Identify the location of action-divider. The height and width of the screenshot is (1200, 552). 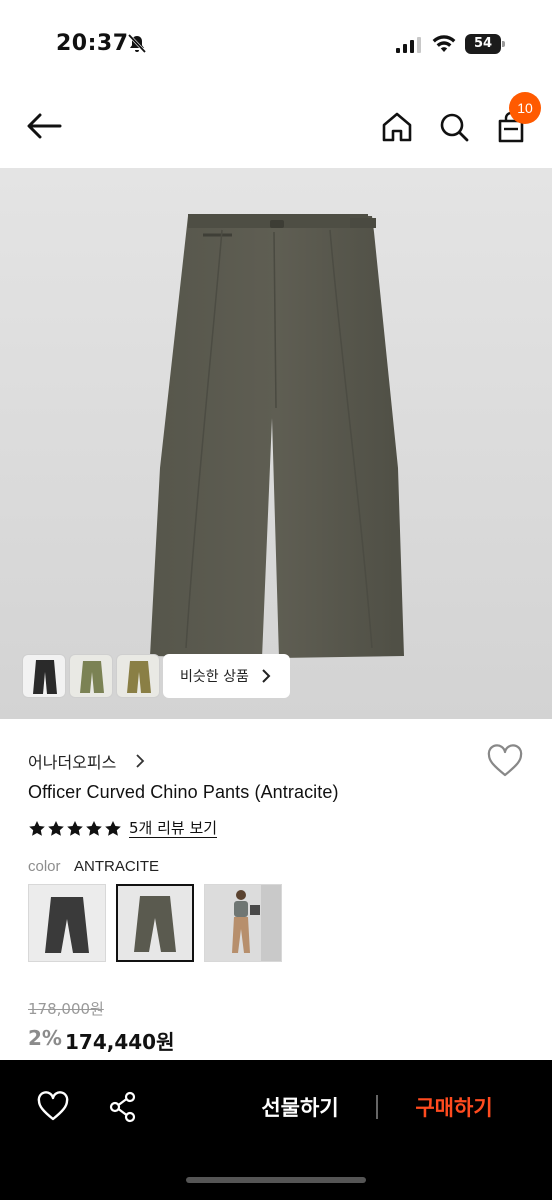
(377, 1107).